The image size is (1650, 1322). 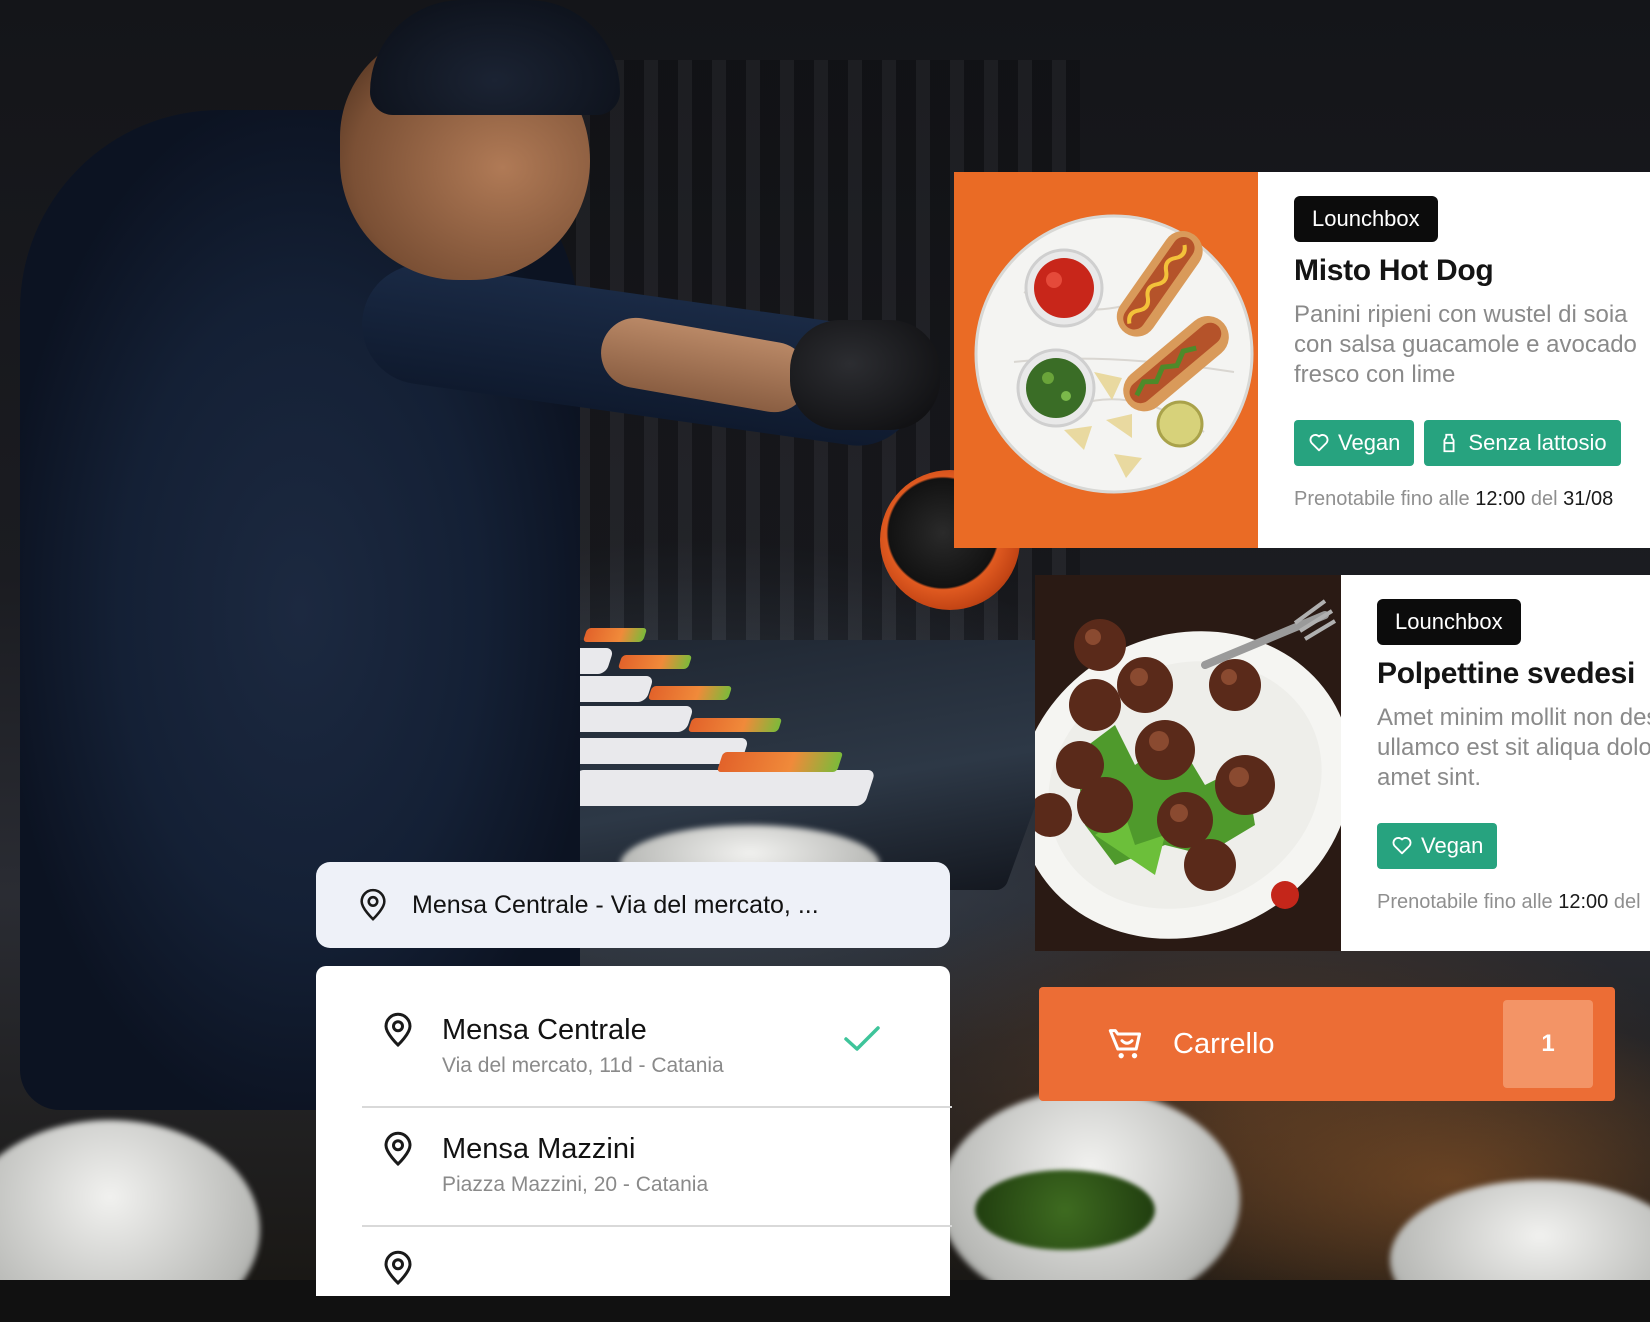 I want to click on tag-lactose-free: Senza lattosio, so click(x=1522, y=443).